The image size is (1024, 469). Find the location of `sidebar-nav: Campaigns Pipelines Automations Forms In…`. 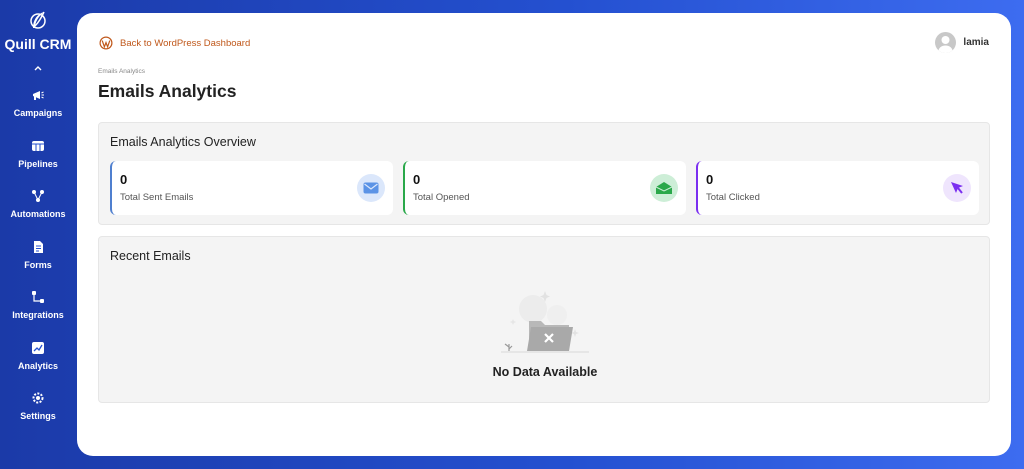

sidebar-nav: Campaigns Pipelines Automations Forms In… is located at coordinates (38, 265).